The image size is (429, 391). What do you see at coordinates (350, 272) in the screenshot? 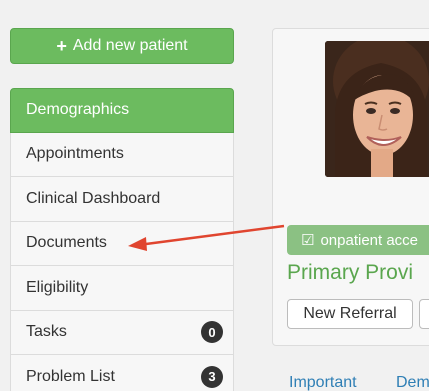
I see `primary-provider-heading: Primary Provi` at bounding box center [350, 272].